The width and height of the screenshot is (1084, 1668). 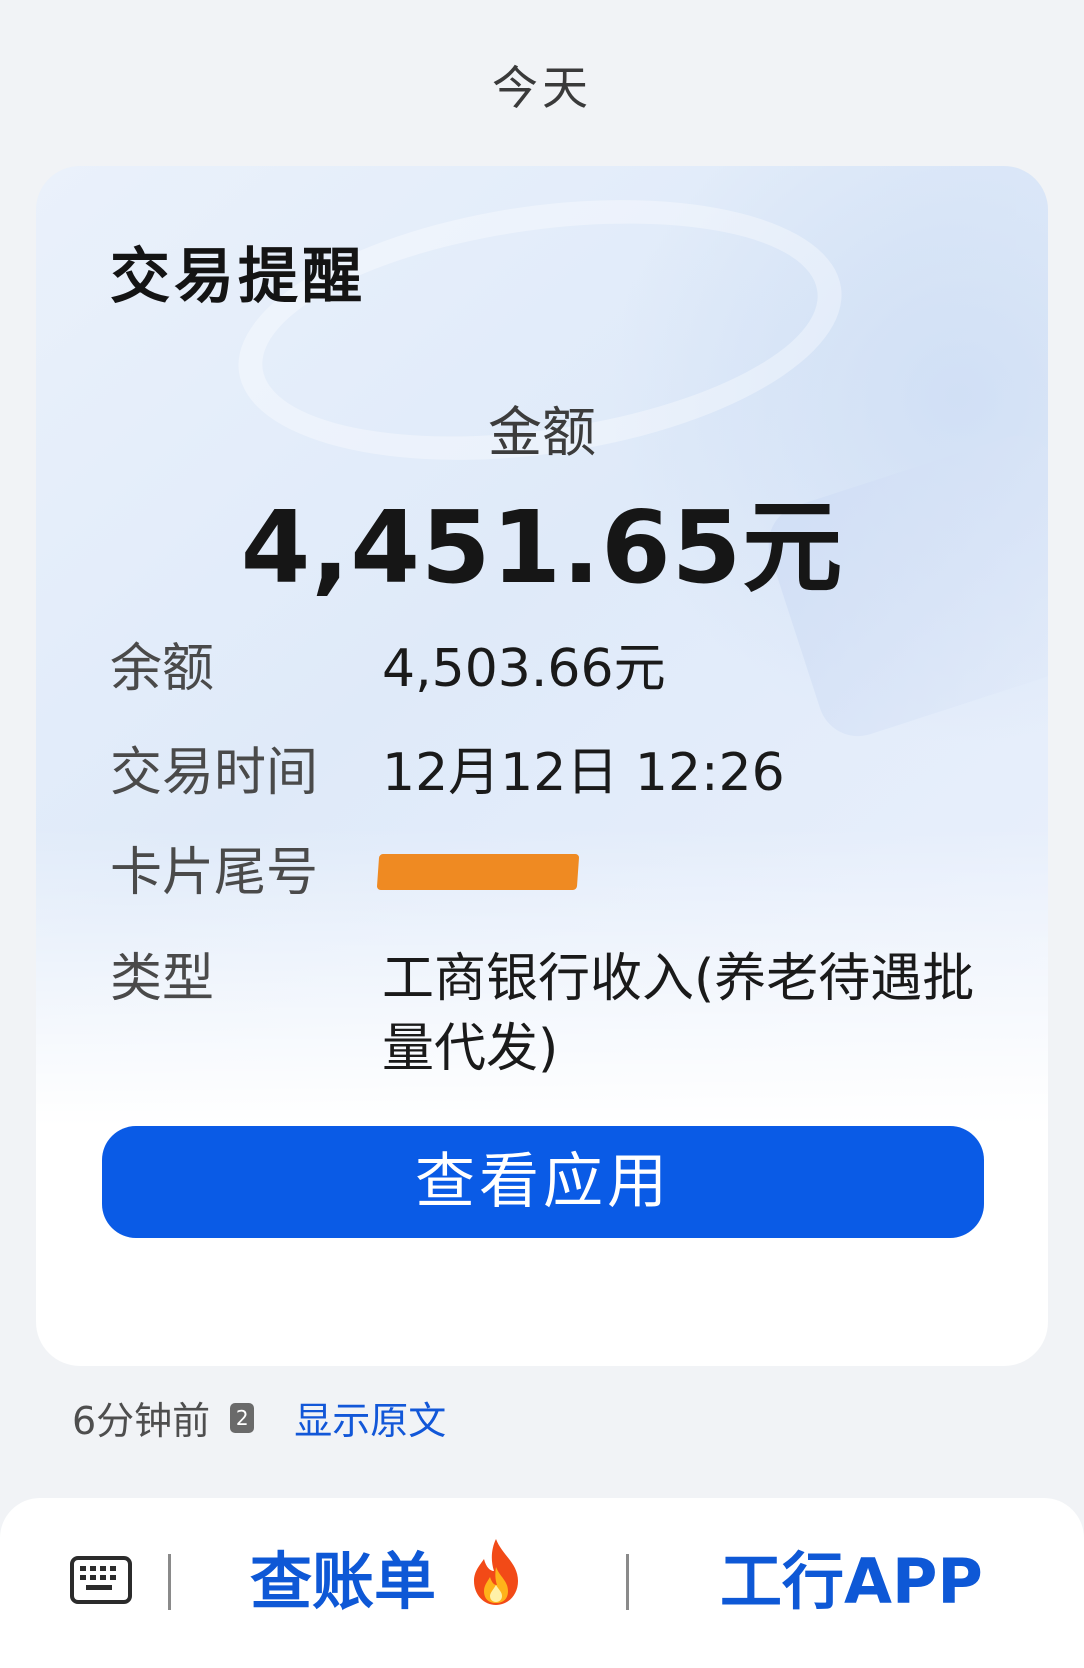 What do you see at coordinates (101, 1580) in the screenshot?
I see `keyboard-icon` at bounding box center [101, 1580].